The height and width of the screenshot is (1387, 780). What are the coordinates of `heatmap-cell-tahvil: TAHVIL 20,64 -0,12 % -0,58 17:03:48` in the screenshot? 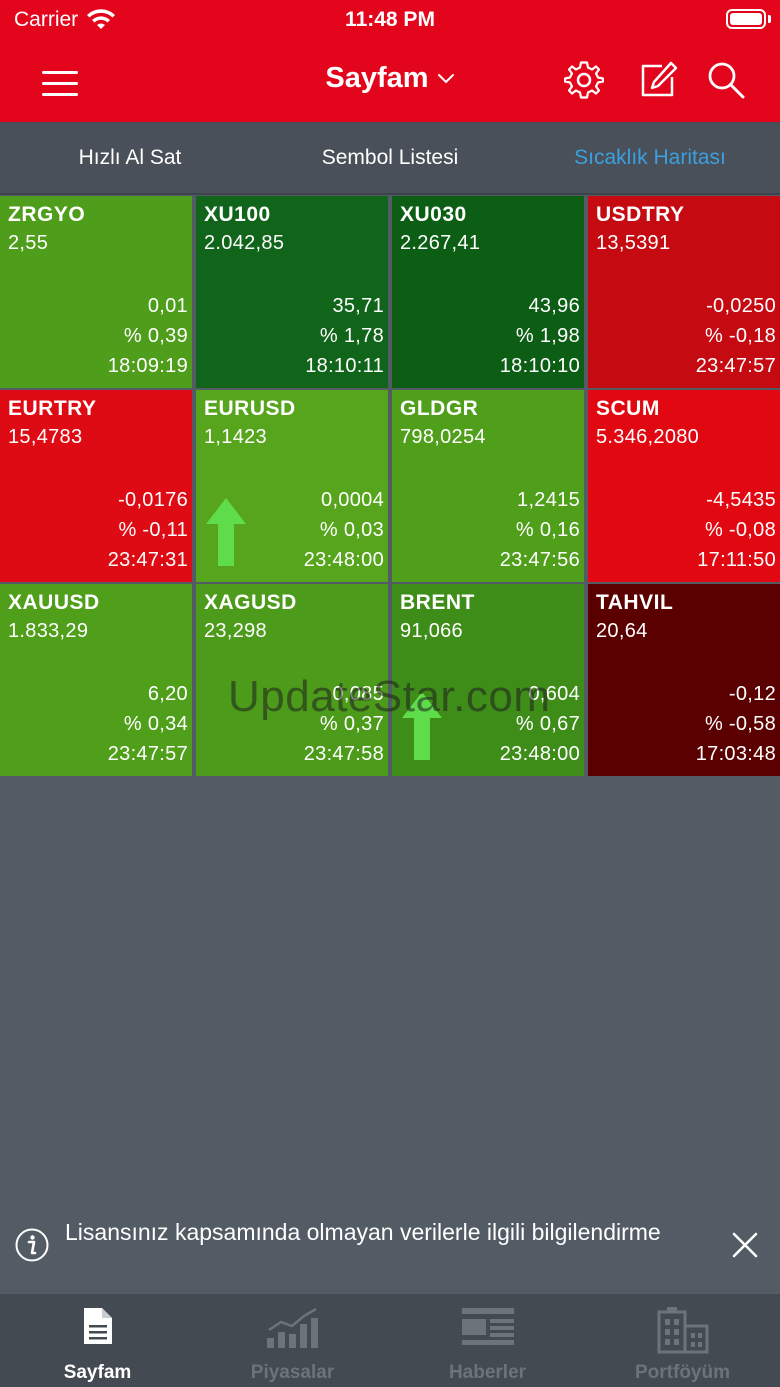 It's located at (684, 680).